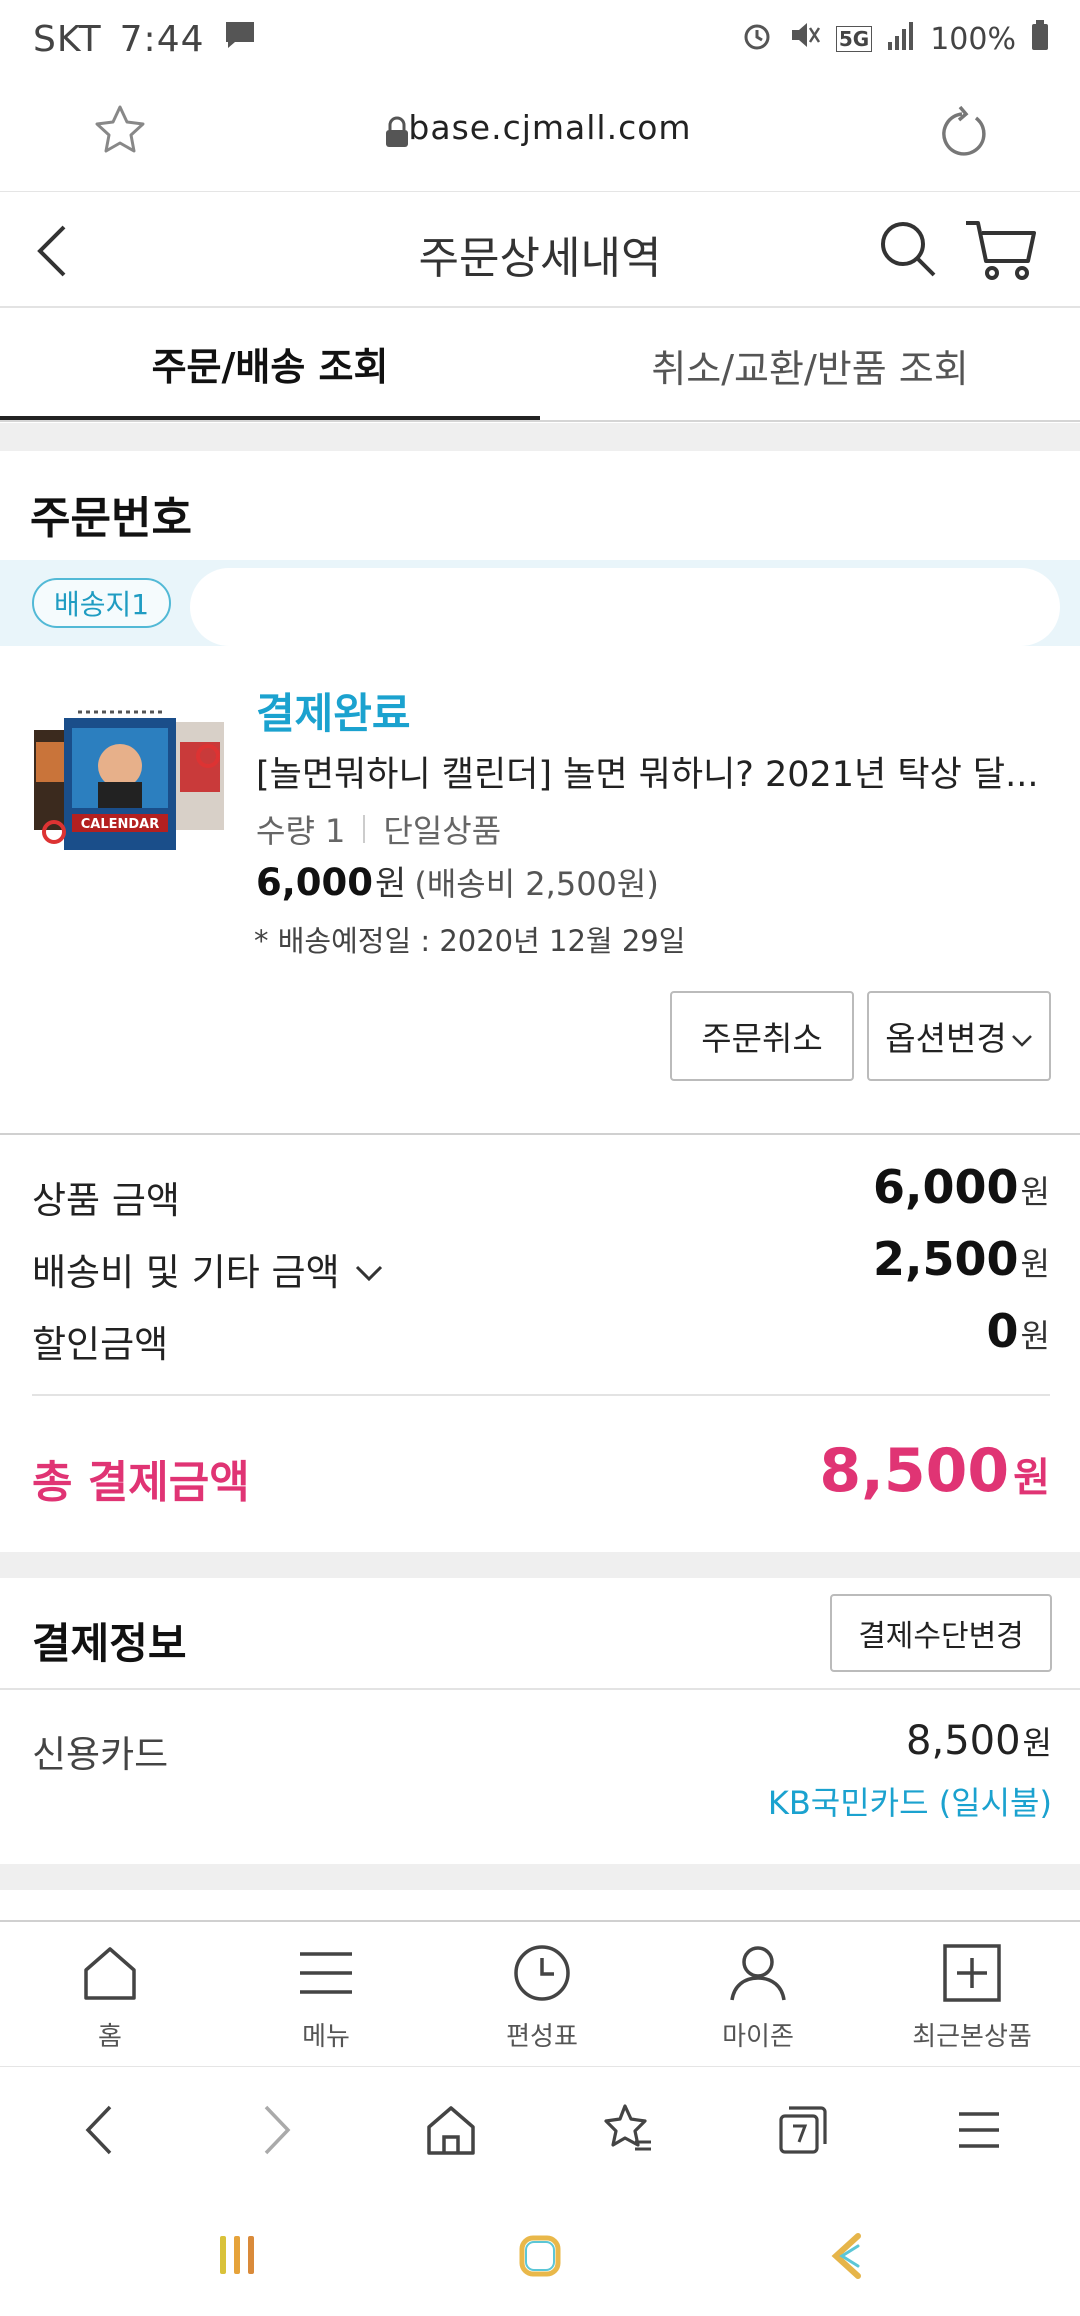  Describe the element at coordinates (854, 39) in the screenshot. I see `network-label: 5G` at that location.